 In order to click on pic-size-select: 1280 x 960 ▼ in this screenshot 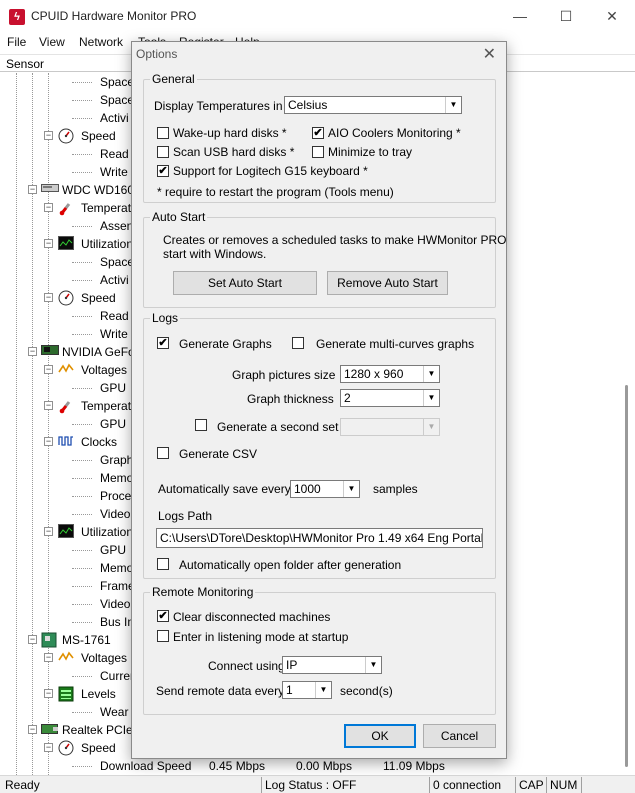, I will do `click(390, 374)`.